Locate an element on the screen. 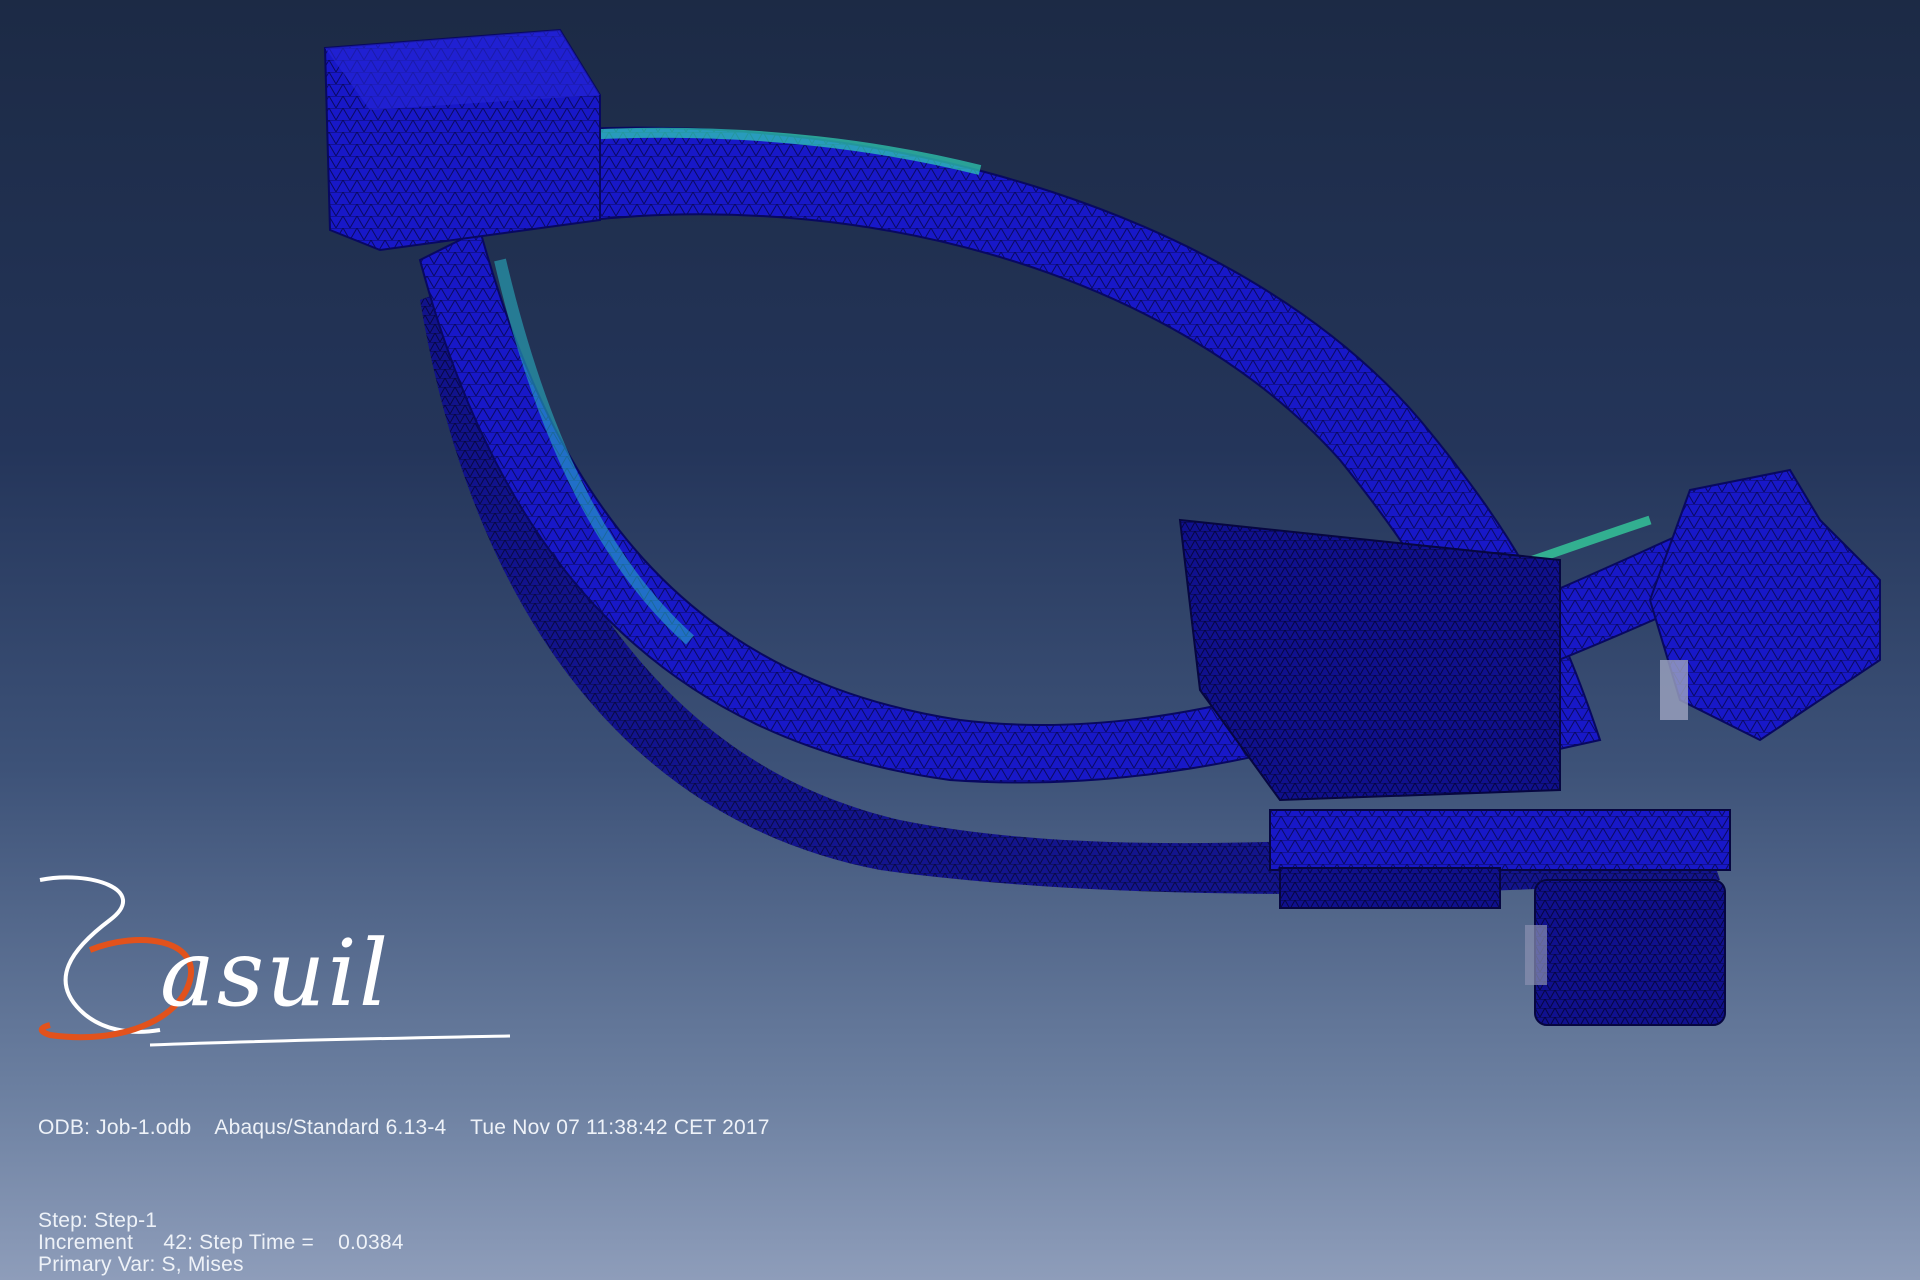 The width and height of the screenshot is (1920, 1280). logo-initial-stroke is located at coordinates (100, 954).